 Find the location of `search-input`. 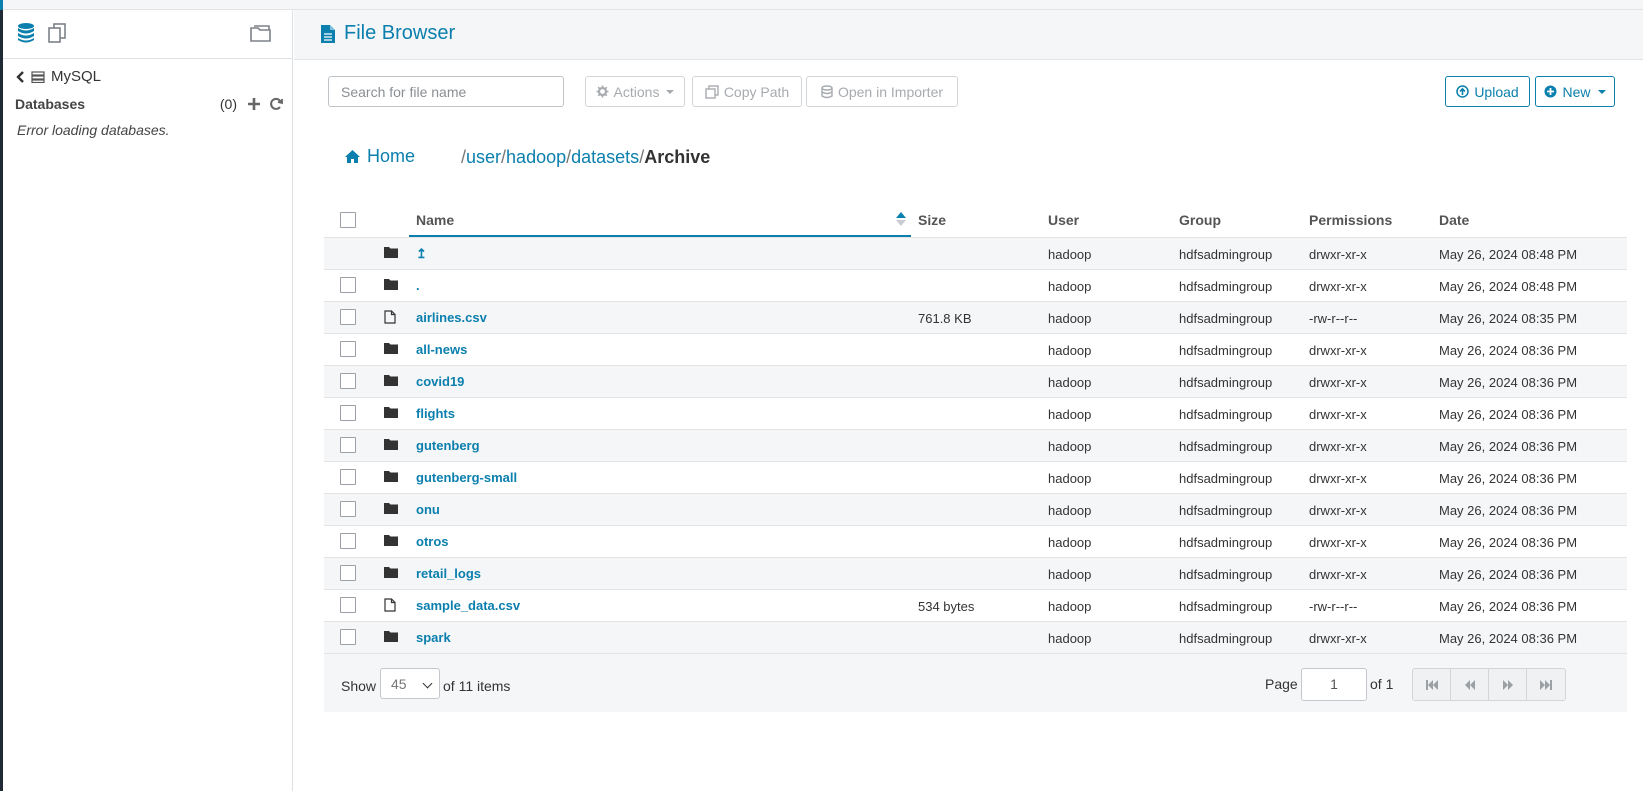

search-input is located at coordinates (446, 91).